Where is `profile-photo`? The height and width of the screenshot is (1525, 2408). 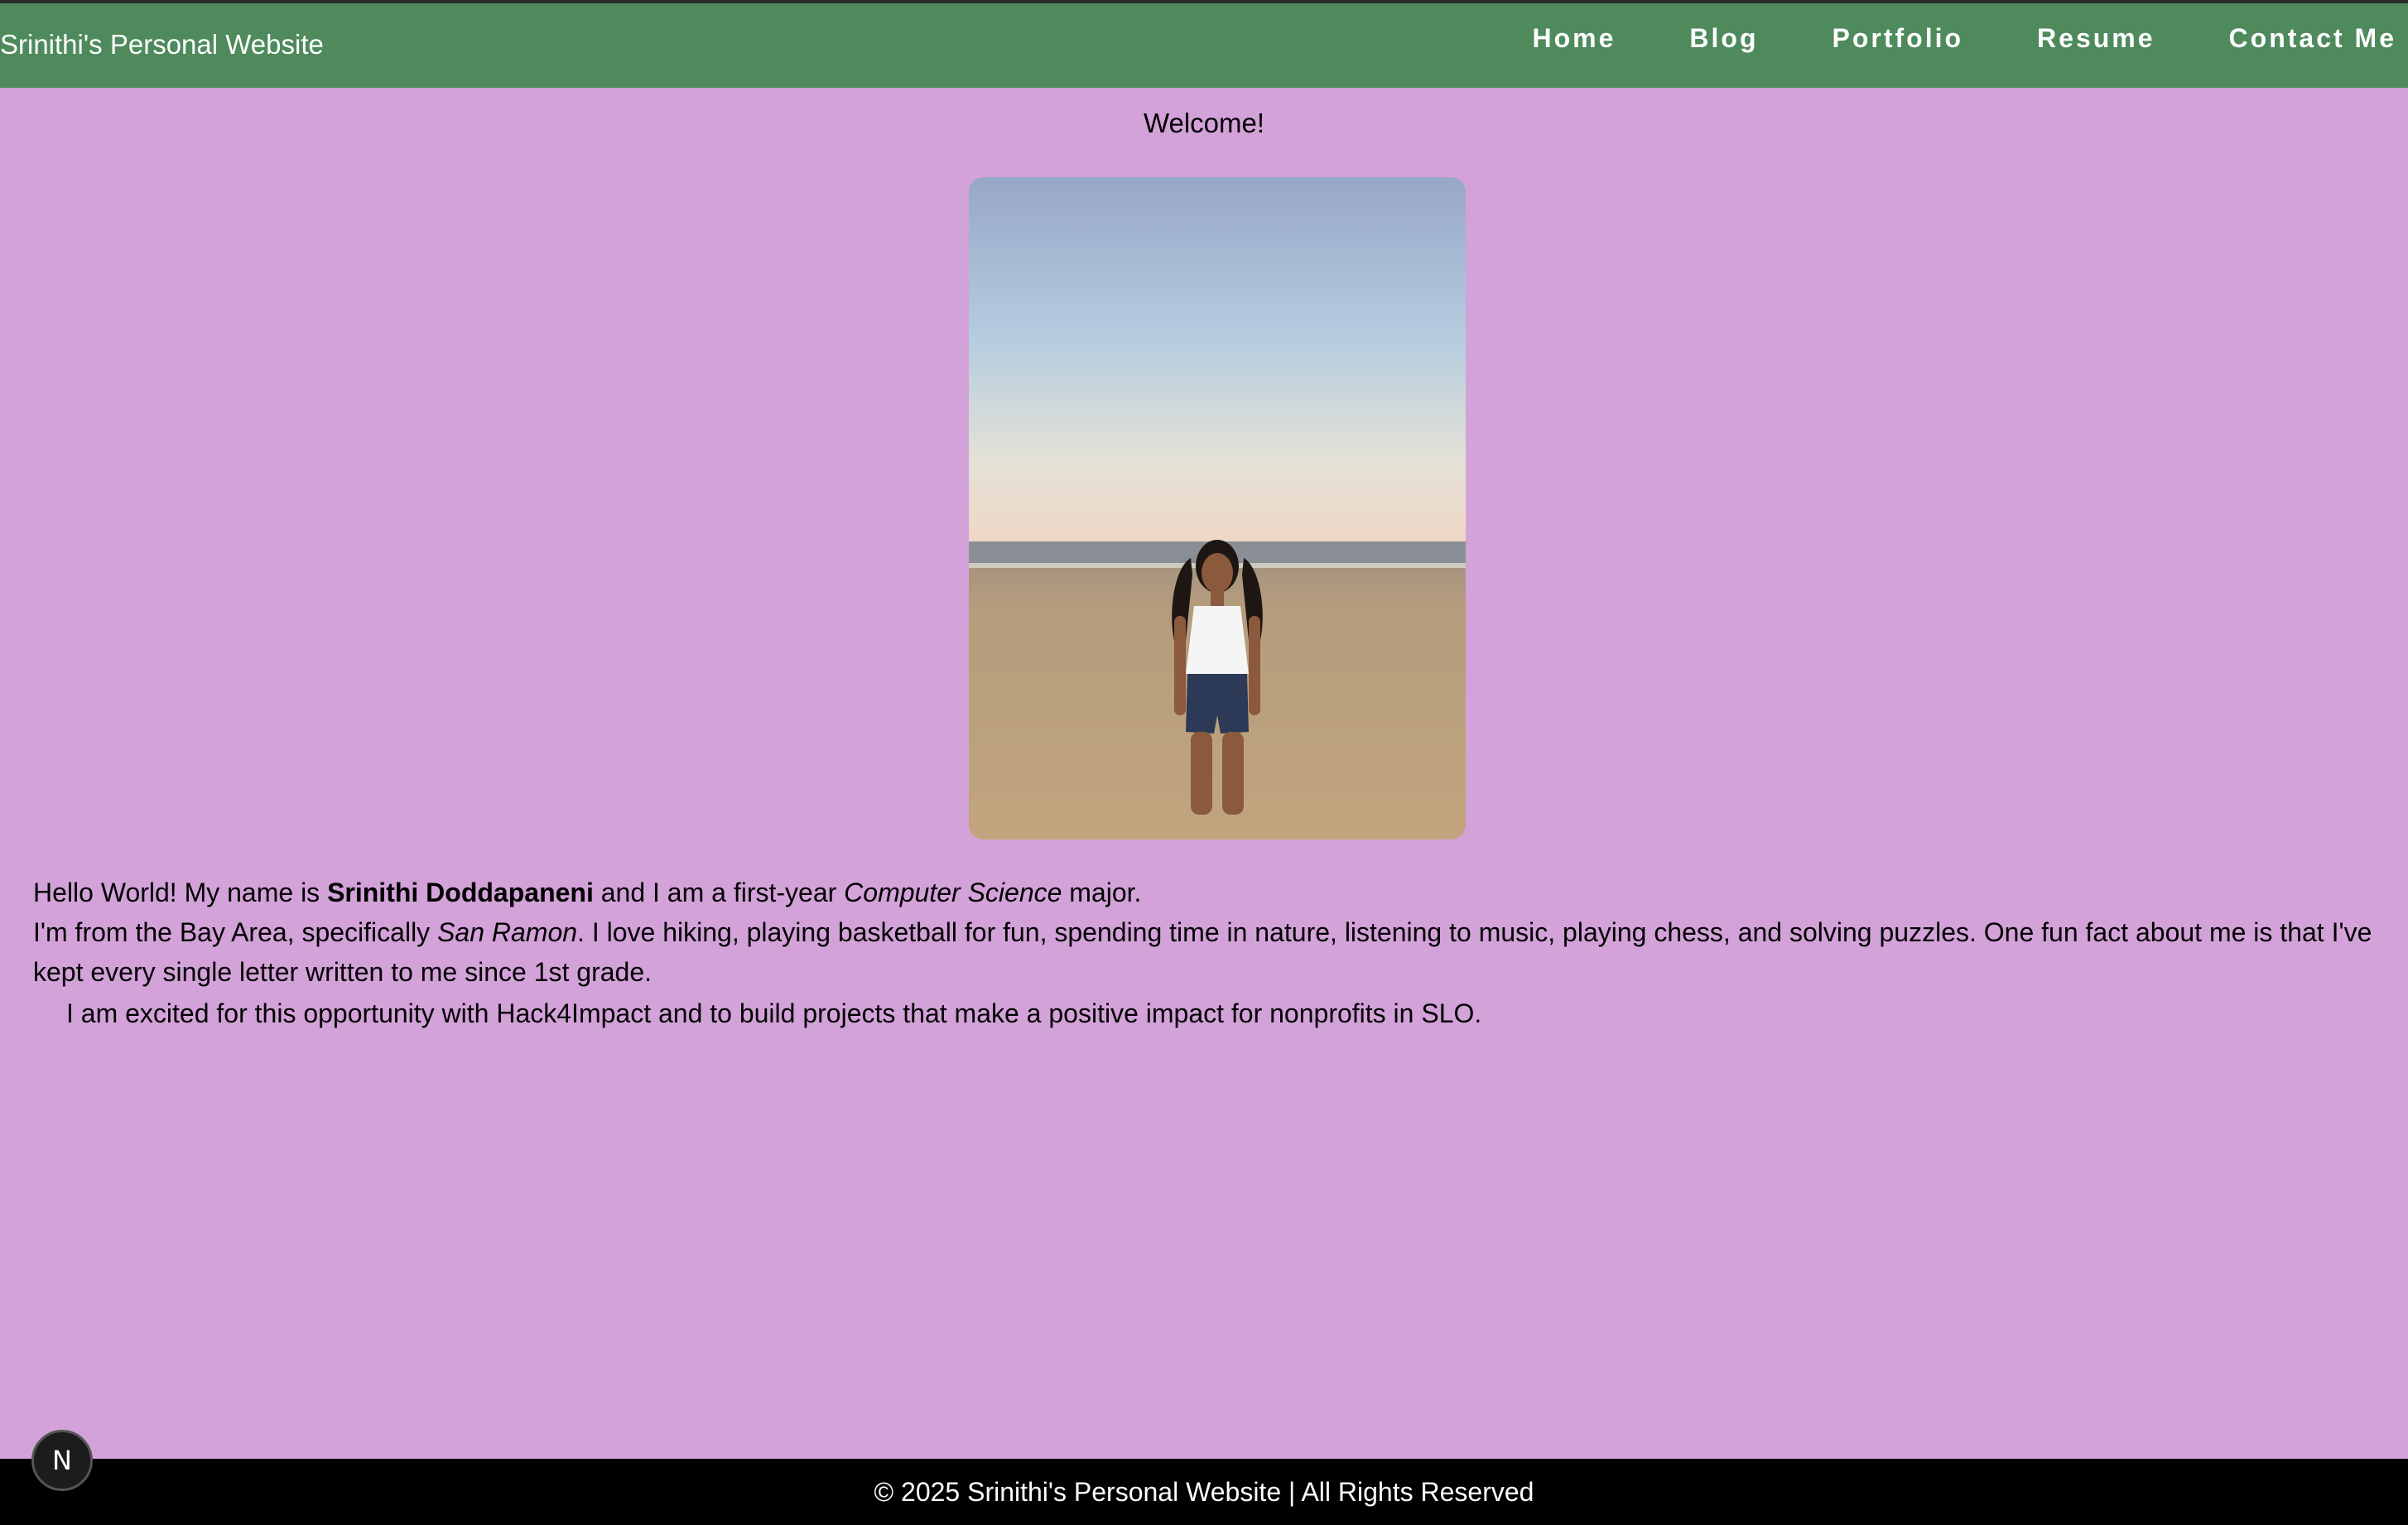 profile-photo is located at coordinates (1217, 508).